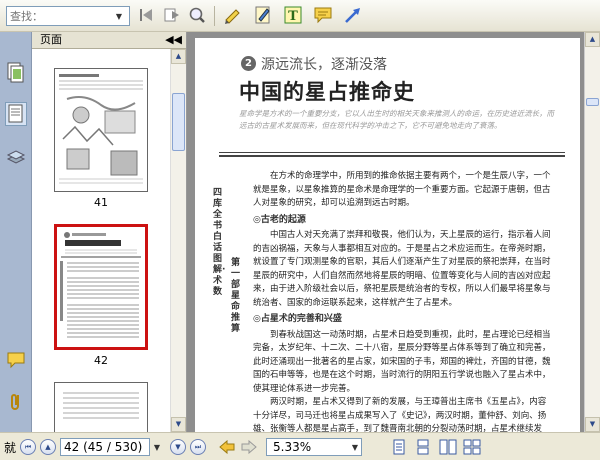  I want to click on text-tool-icon: T, so click(293, 15).